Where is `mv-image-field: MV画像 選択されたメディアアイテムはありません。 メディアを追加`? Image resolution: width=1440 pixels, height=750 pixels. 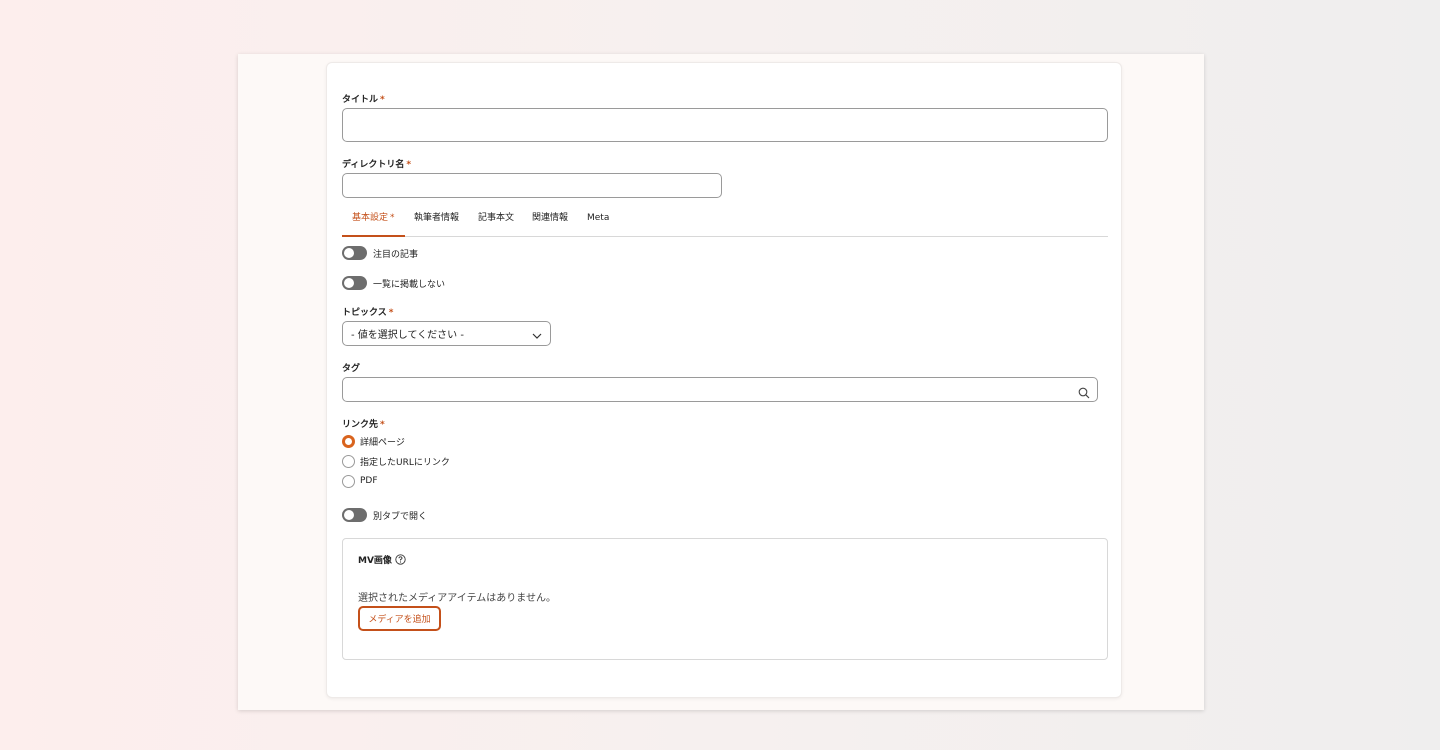
mv-image-field: MV画像 選択されたメディアアイテムはありません。 メディアを追加 is located at coordinates (725, 599).